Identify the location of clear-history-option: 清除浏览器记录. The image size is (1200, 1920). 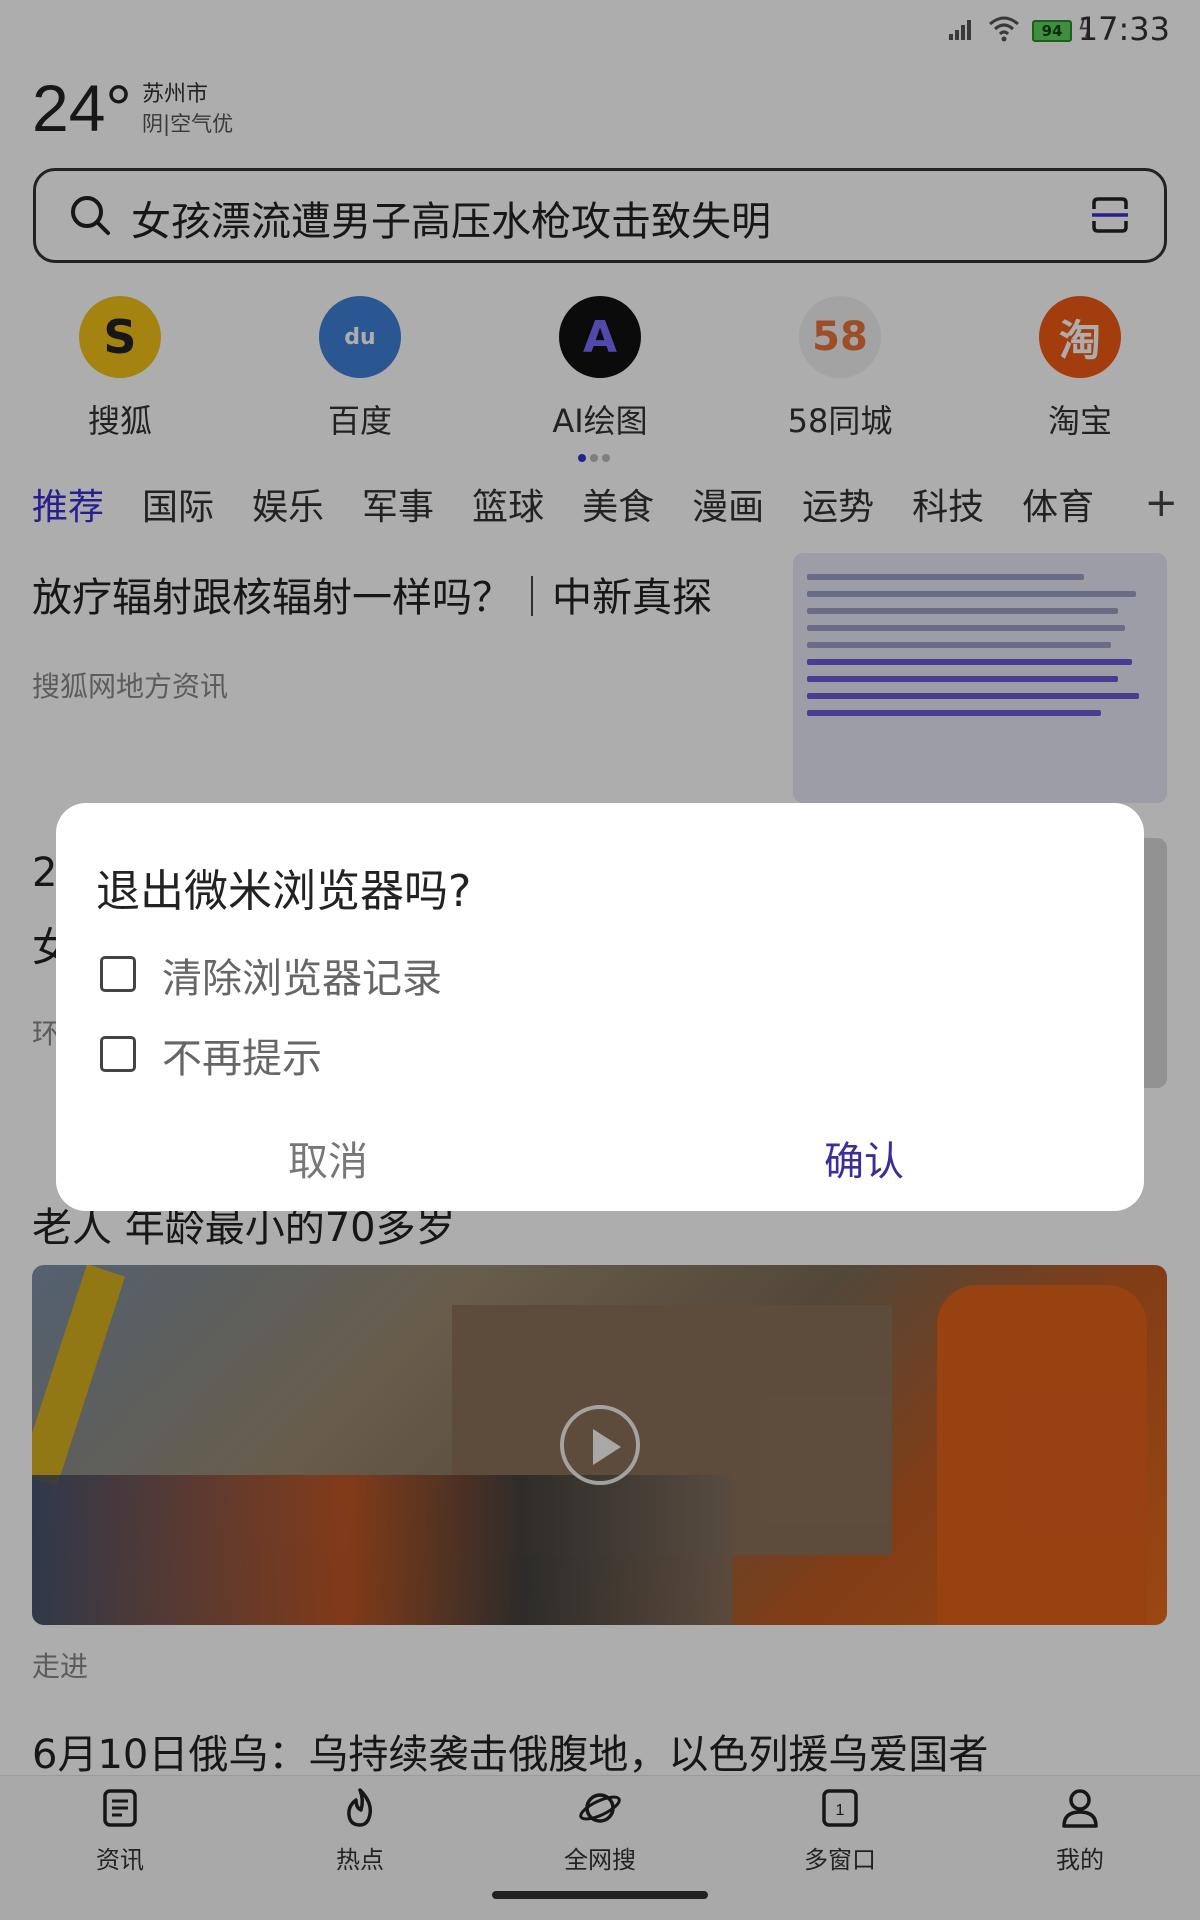
(400, 974).